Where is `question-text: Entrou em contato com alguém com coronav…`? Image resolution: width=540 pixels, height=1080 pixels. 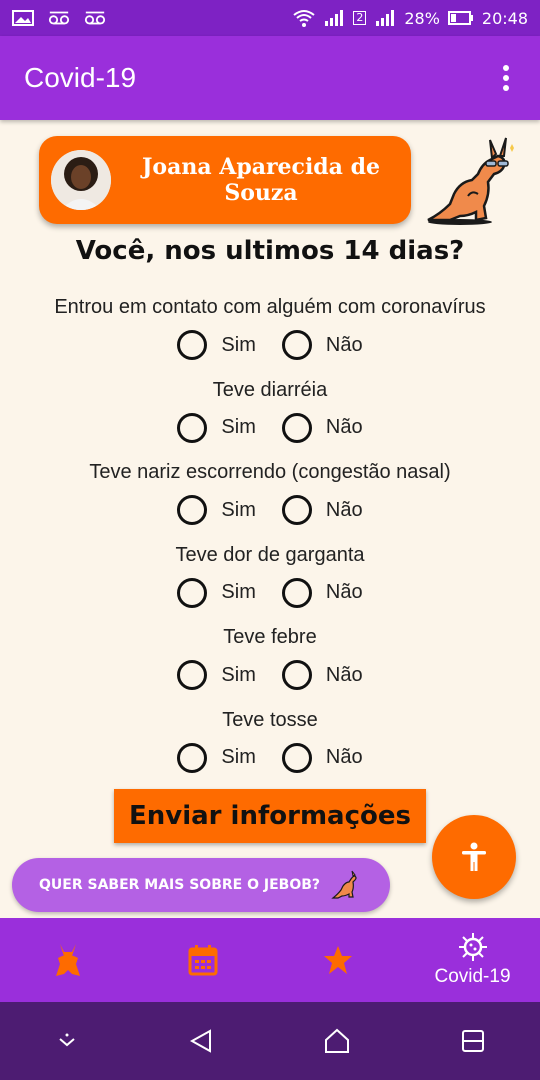
question-text: Entrou em contato com alguém com coronav… is located at coordinates (270, 307).